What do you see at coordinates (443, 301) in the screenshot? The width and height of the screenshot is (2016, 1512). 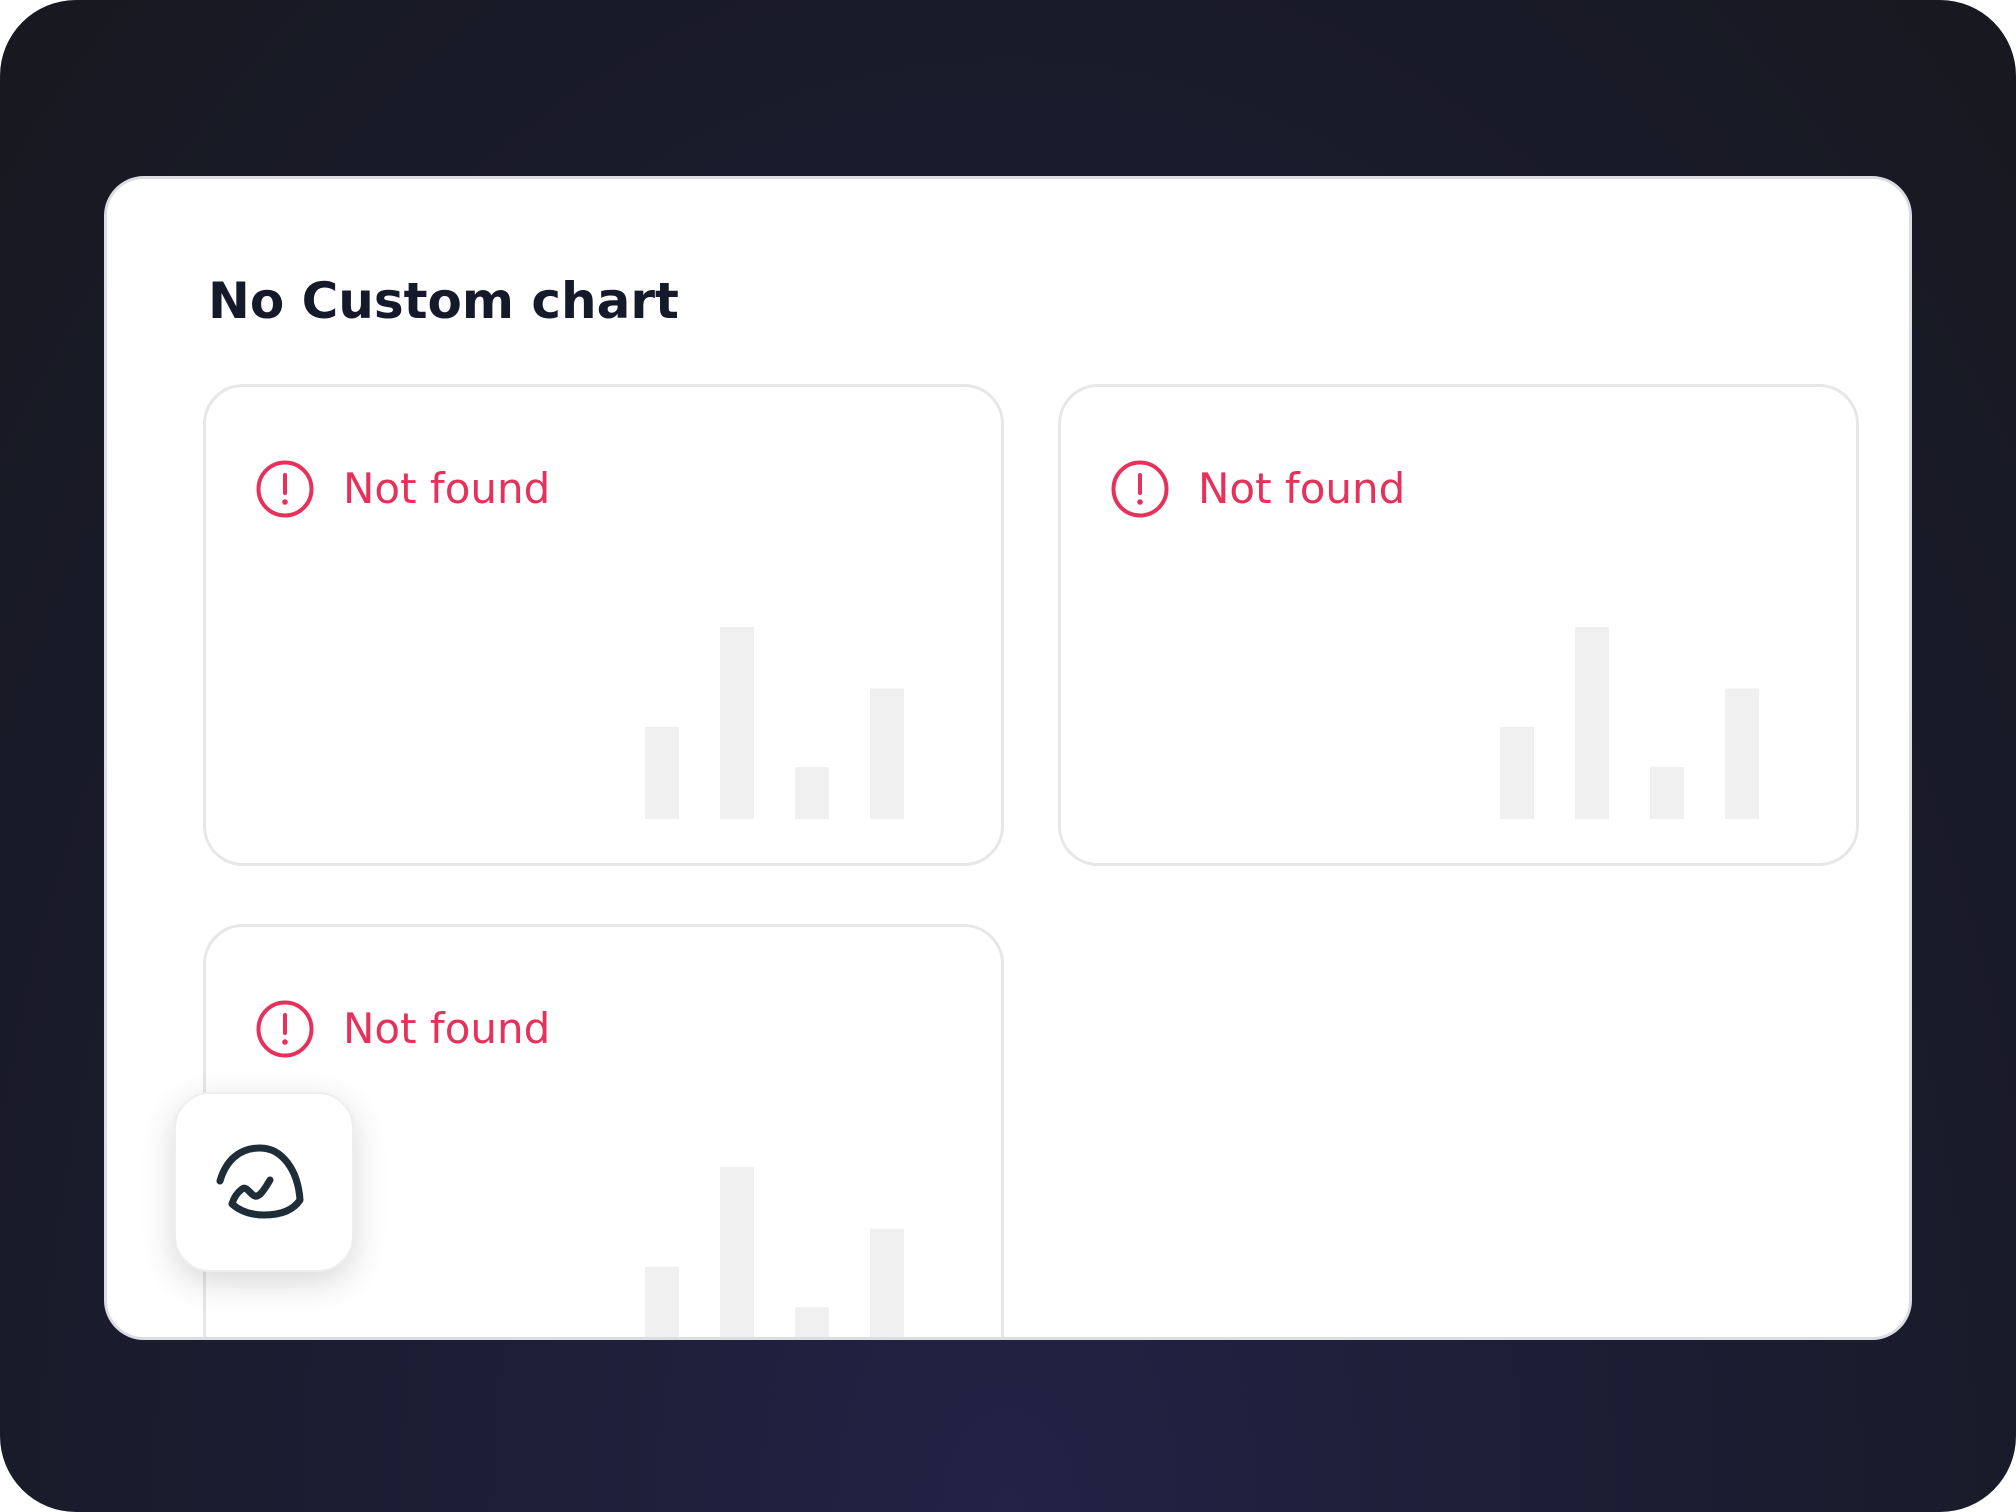 I see `panel-title: No Custom chart` at bounding box center [443, 301].